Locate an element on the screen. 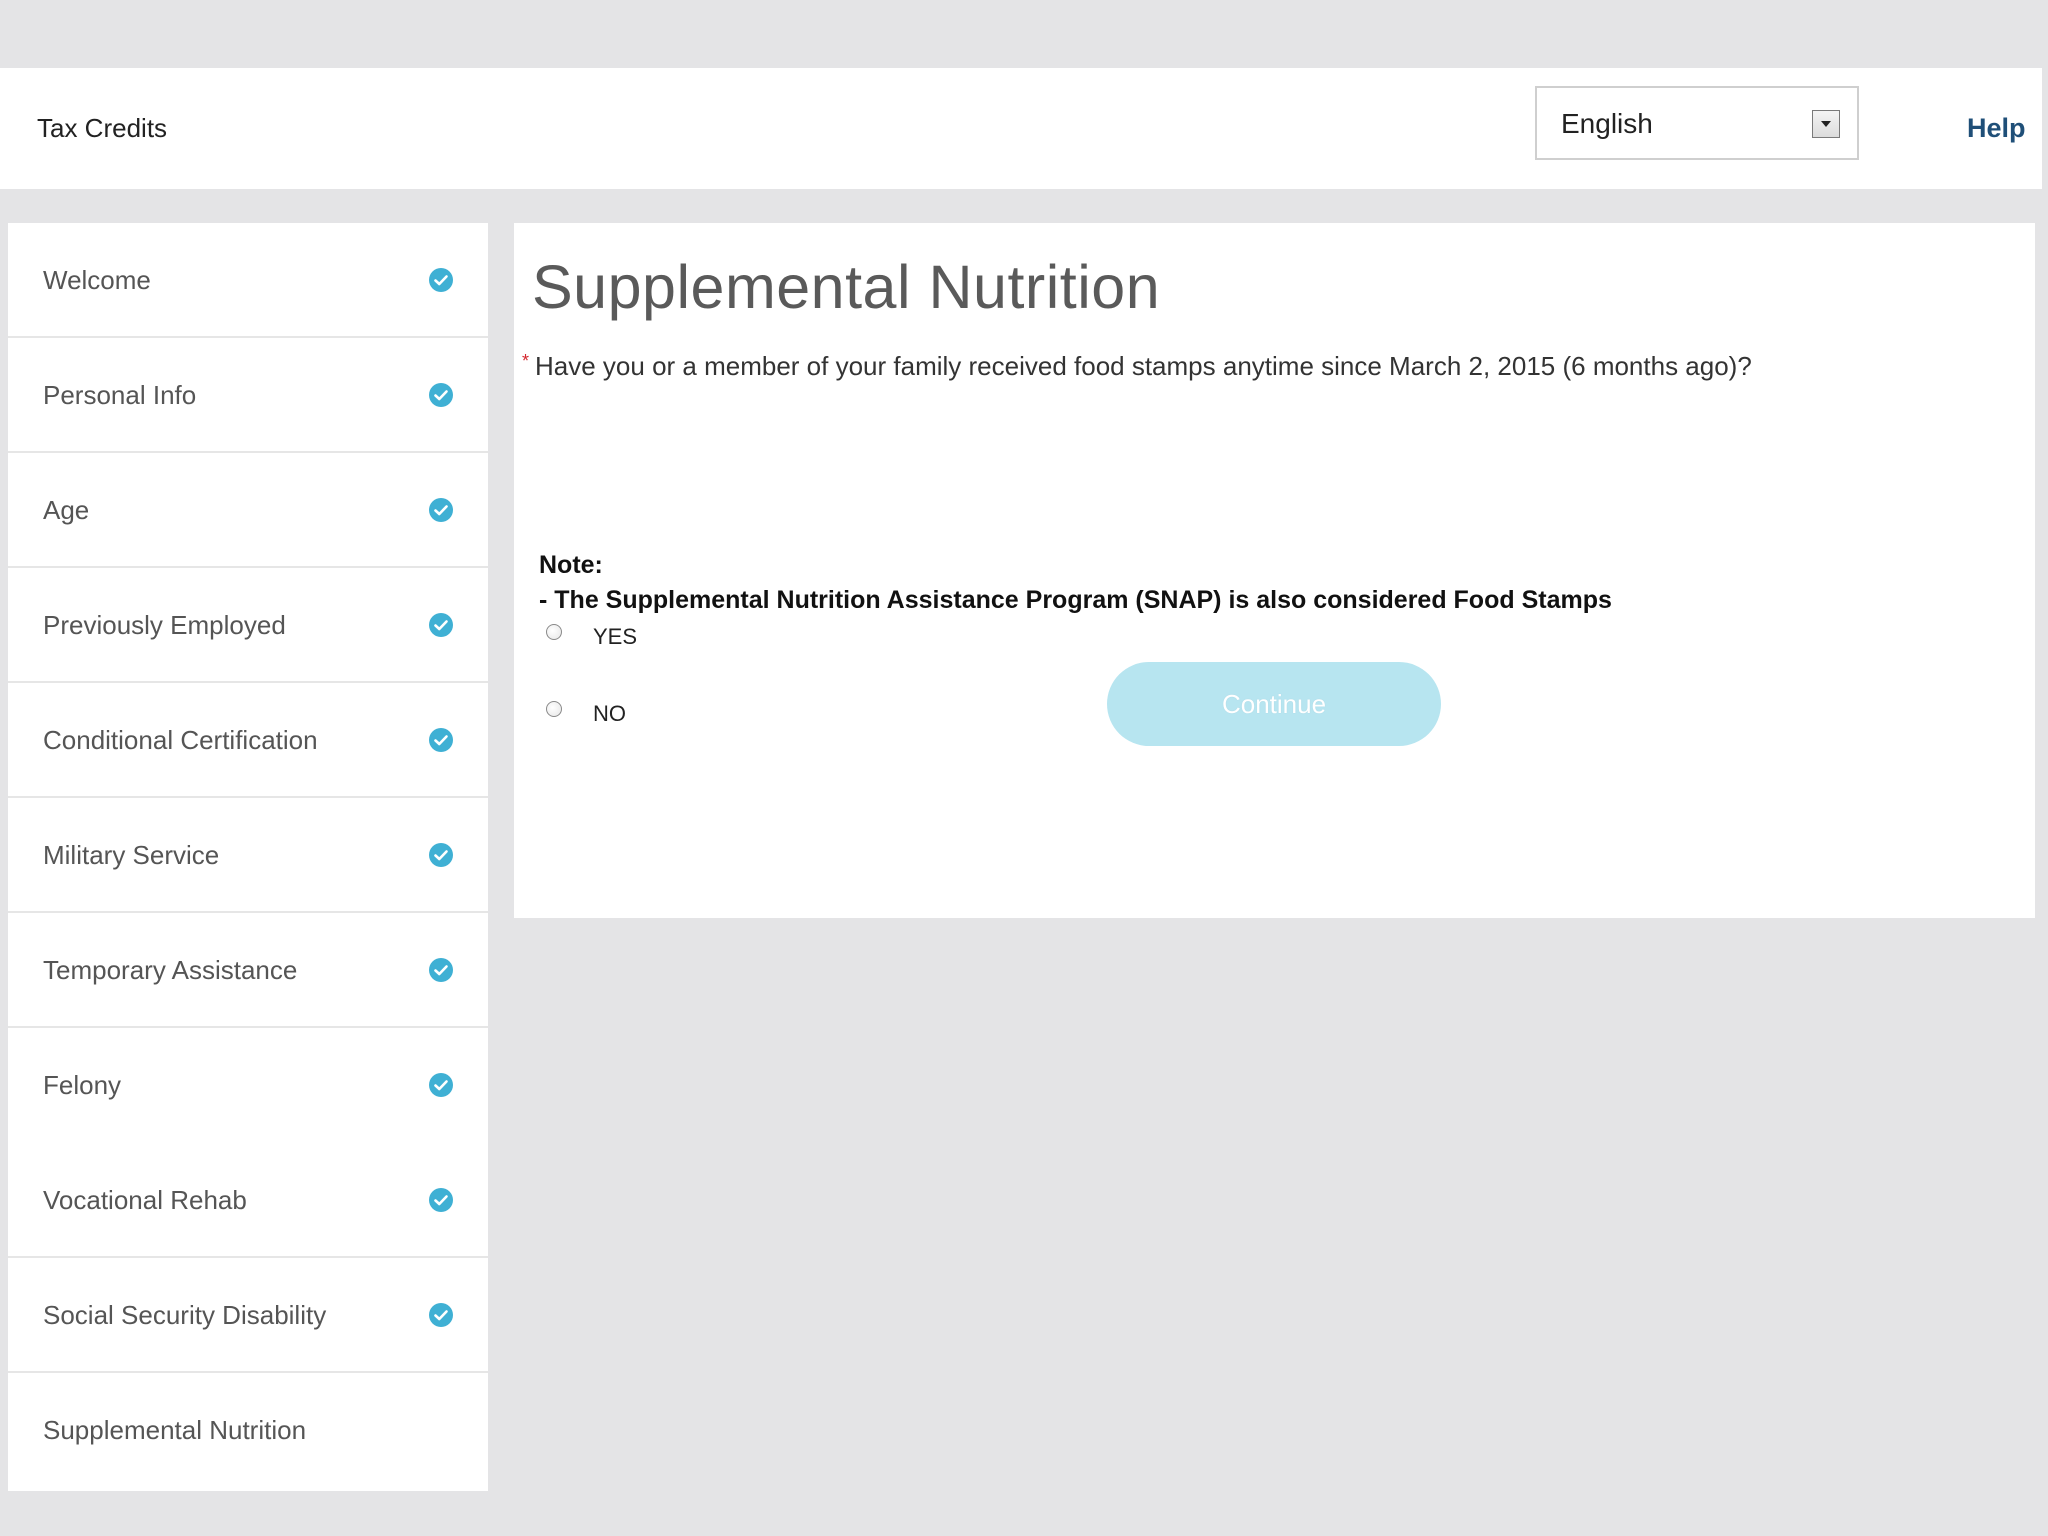  sidebar-item-label: Previously Employed is located at coordinates (164, 625).